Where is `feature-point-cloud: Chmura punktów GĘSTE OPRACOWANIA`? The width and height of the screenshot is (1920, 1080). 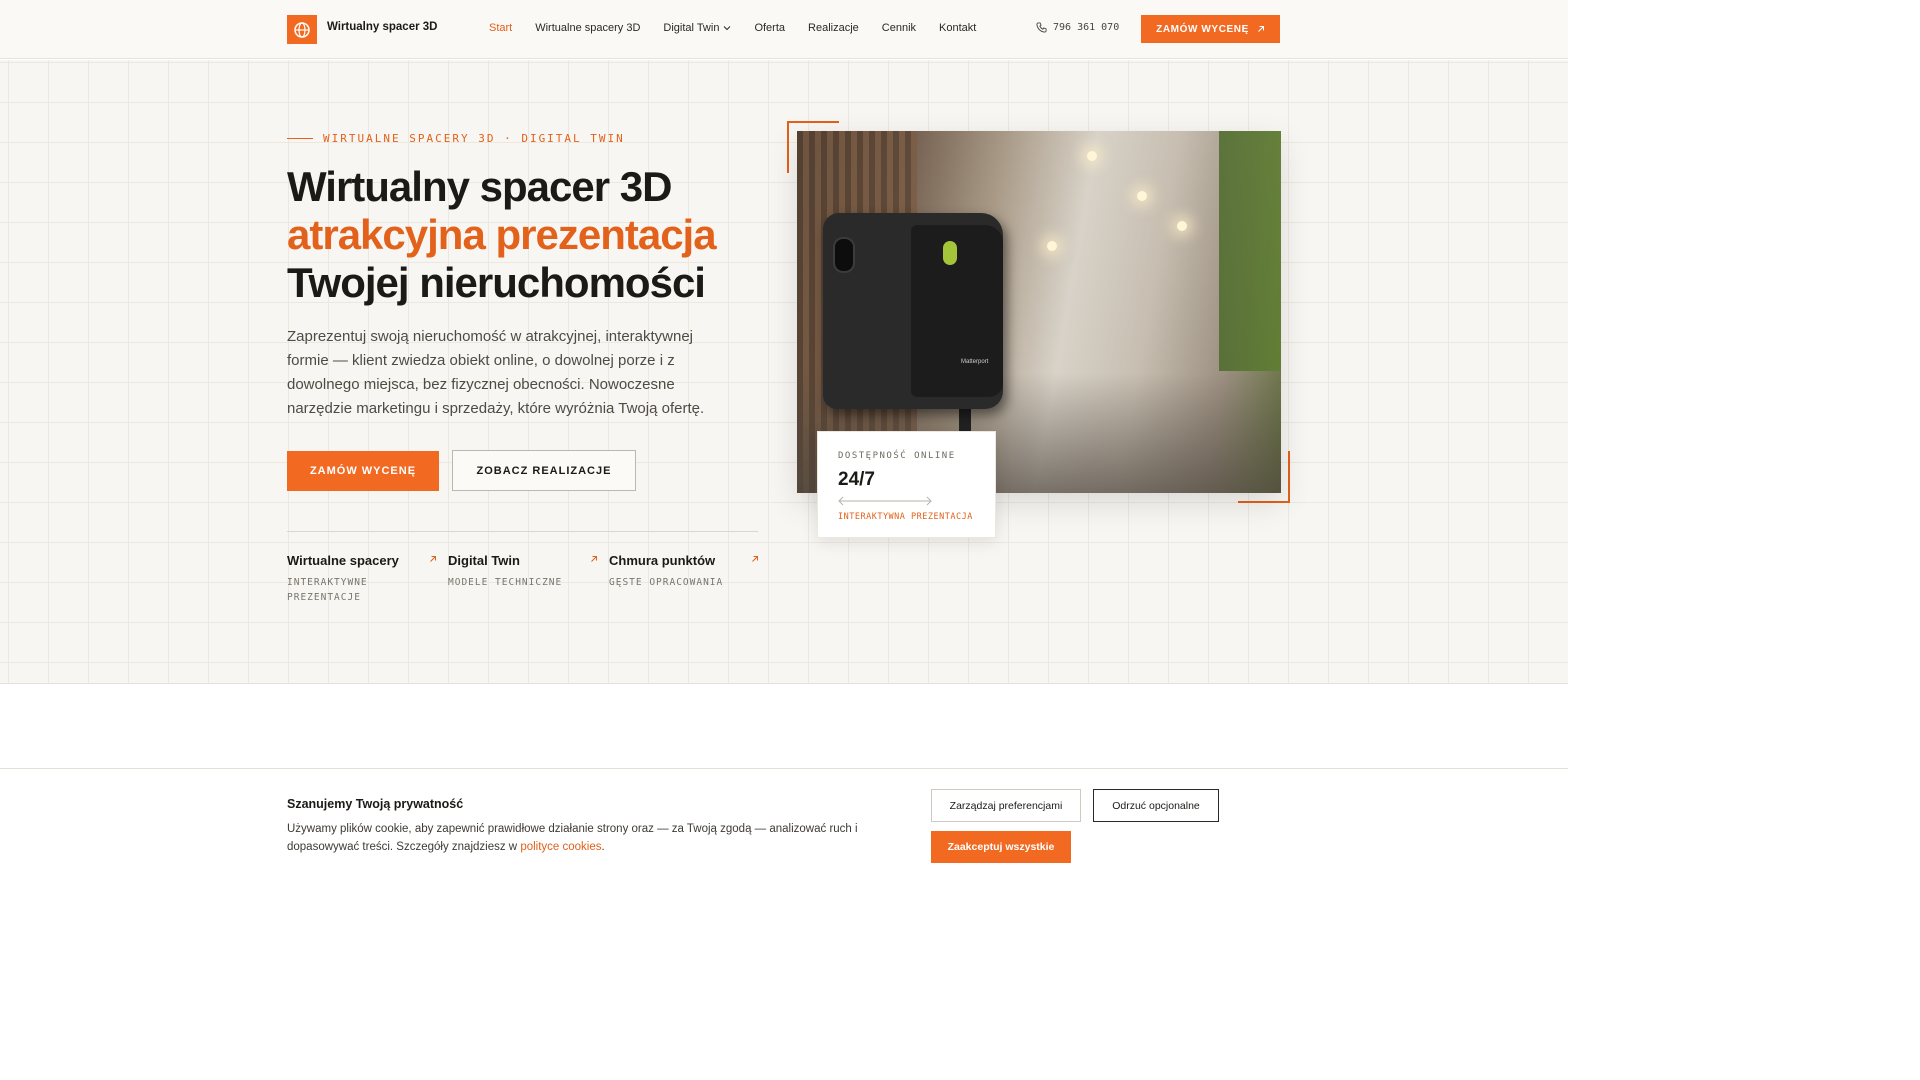
feature-point-cloud: Chmura punktów GĘSTE OPRACOWANIA is located at coordinates (684, 571).